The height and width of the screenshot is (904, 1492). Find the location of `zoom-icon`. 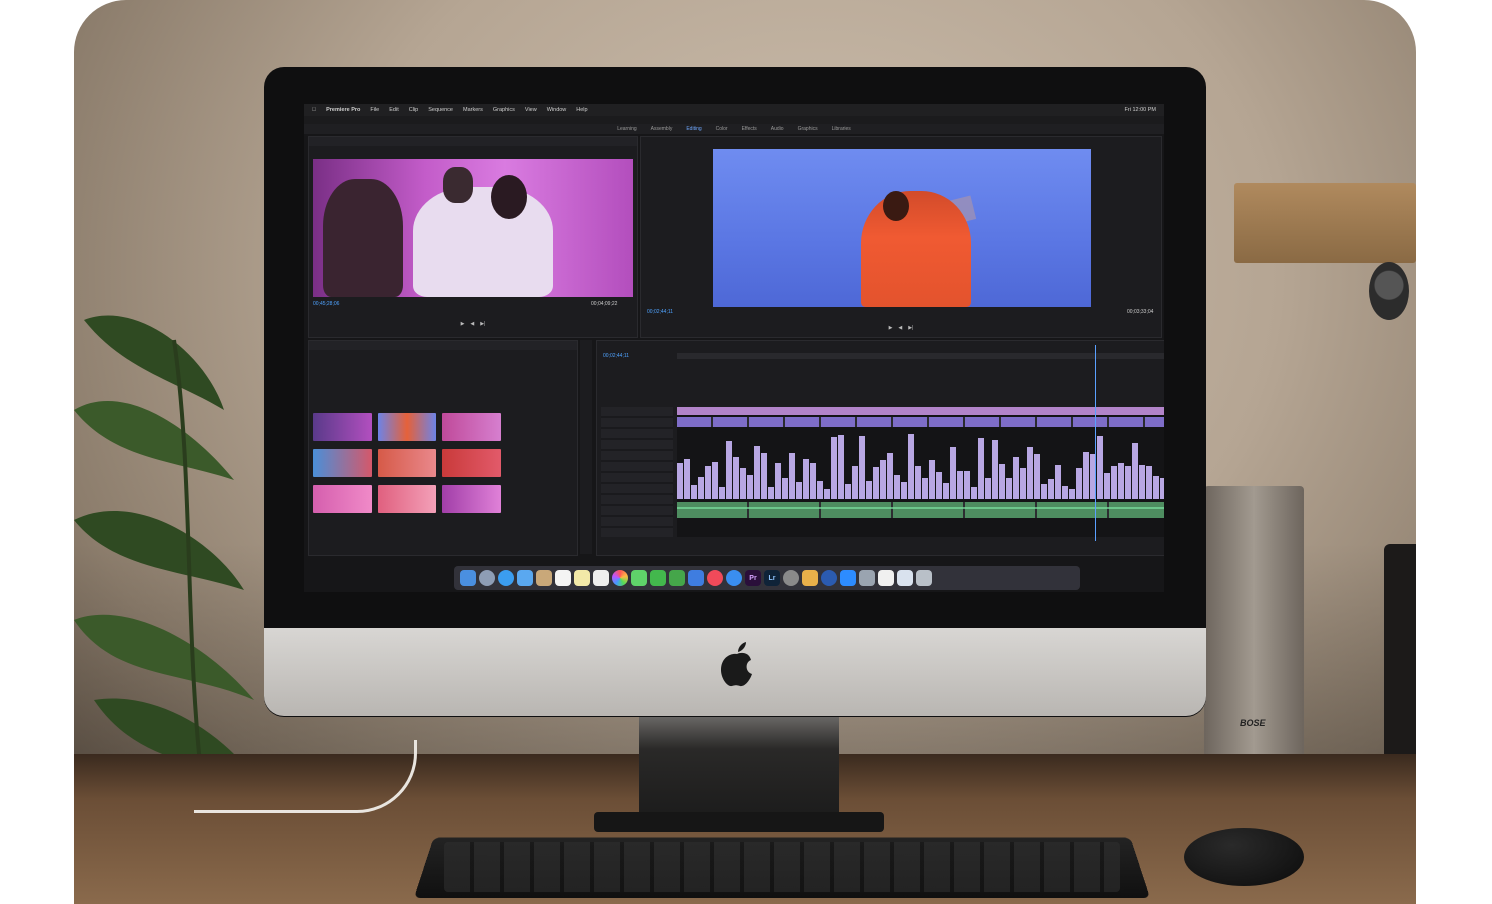

zoom-icon is located at coordinates (848, 578).